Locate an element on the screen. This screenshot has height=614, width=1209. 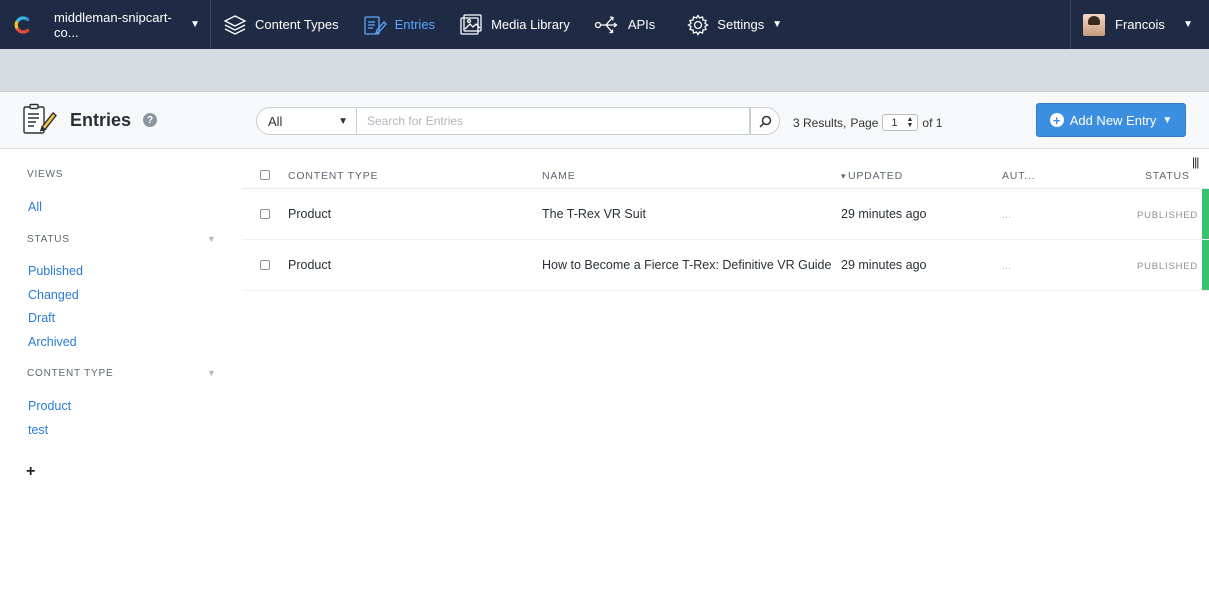
view-archived: Archived is located at coordinates (52, 342).